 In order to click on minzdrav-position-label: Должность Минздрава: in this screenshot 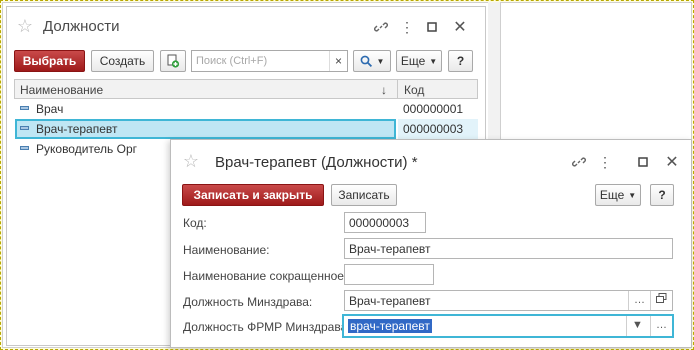, I will do `click(248, 302)`.